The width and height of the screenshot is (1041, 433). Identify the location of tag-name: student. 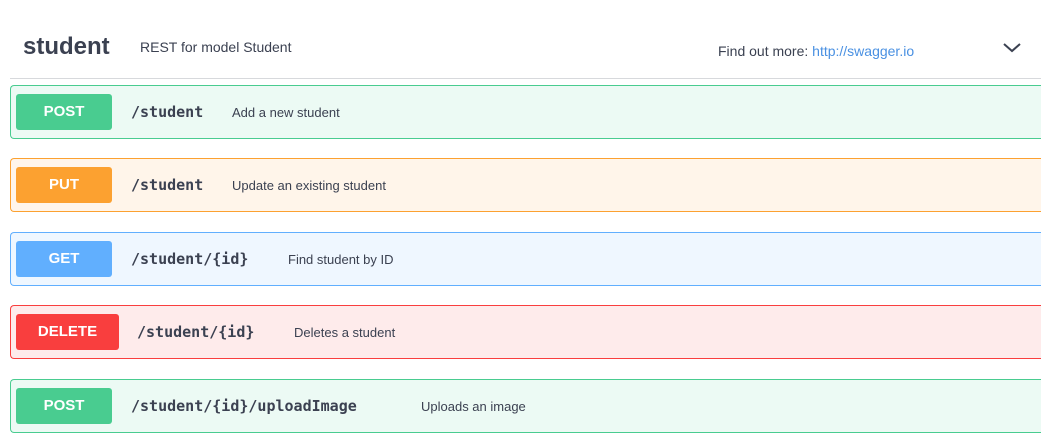
(66, 46).